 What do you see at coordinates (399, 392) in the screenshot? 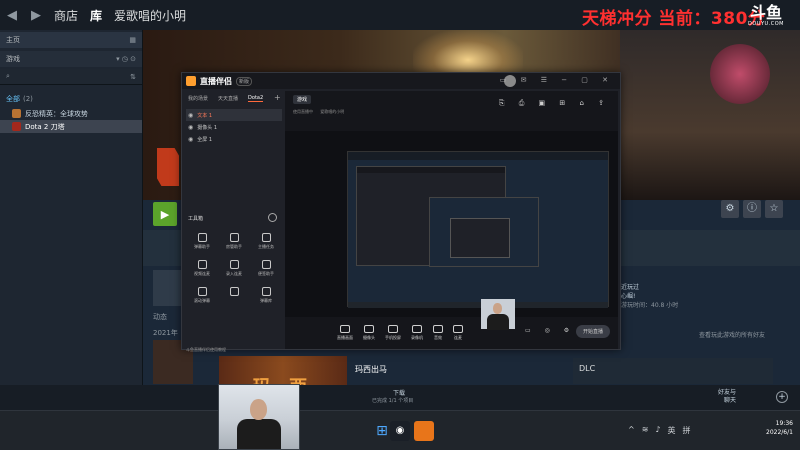
I see `downloads-label: 下载` at bounding box center [399, 392].